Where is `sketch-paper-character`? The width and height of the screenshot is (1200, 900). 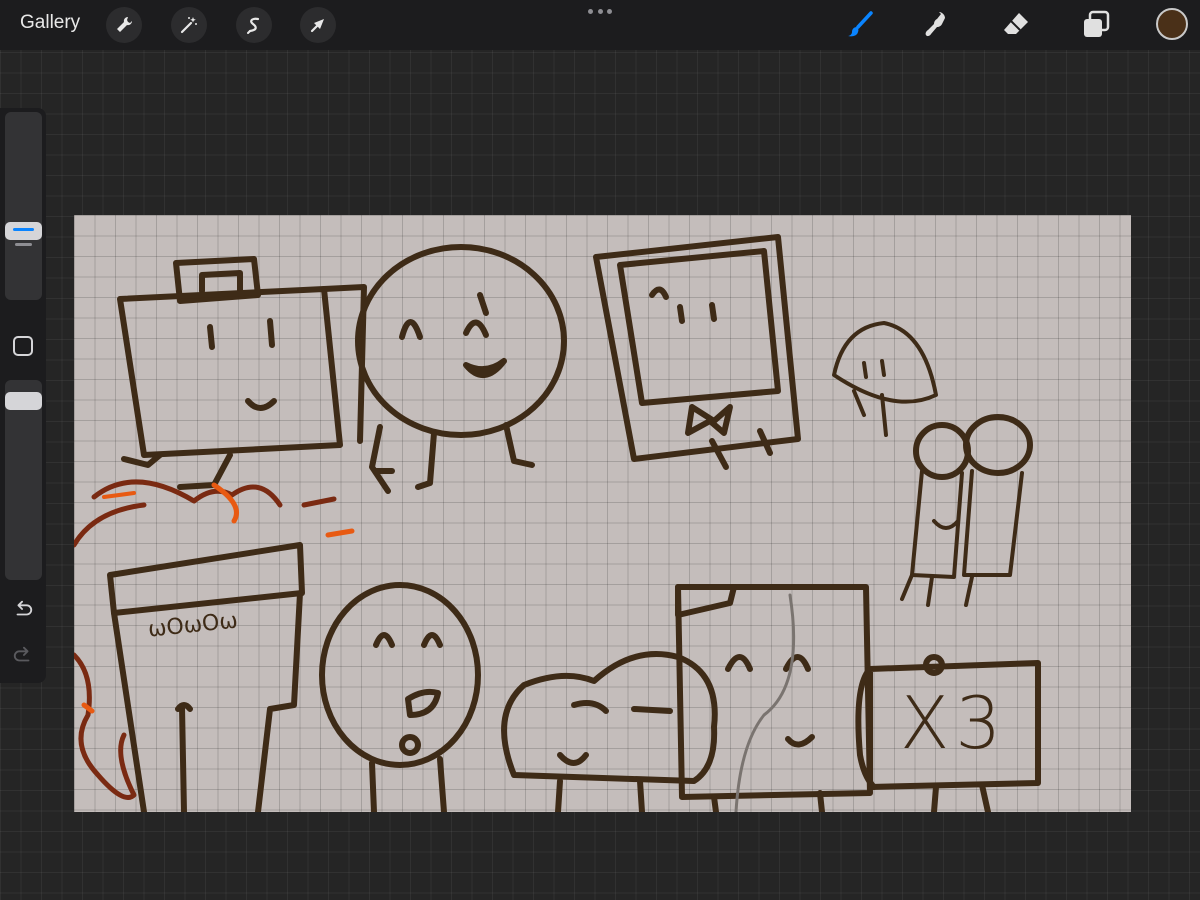
sketch-paper-character is located at coordinates (774, 698).